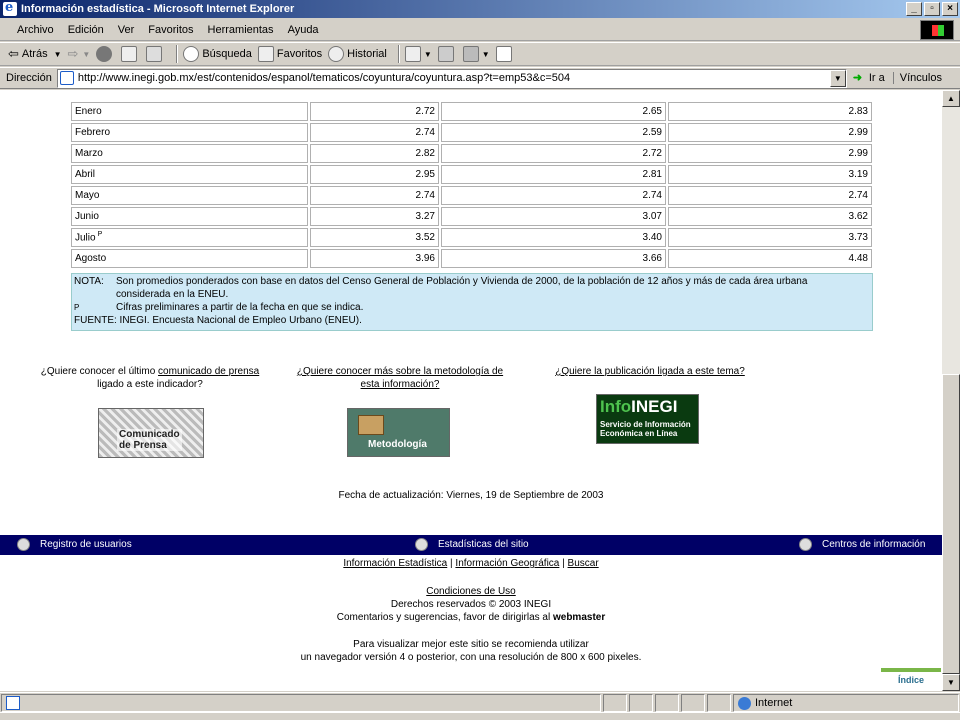 The width and height of the screenshot is (960, 720). Describe the element at coordinates (155, 54) in the screenshot. I see `home-button` at that location.